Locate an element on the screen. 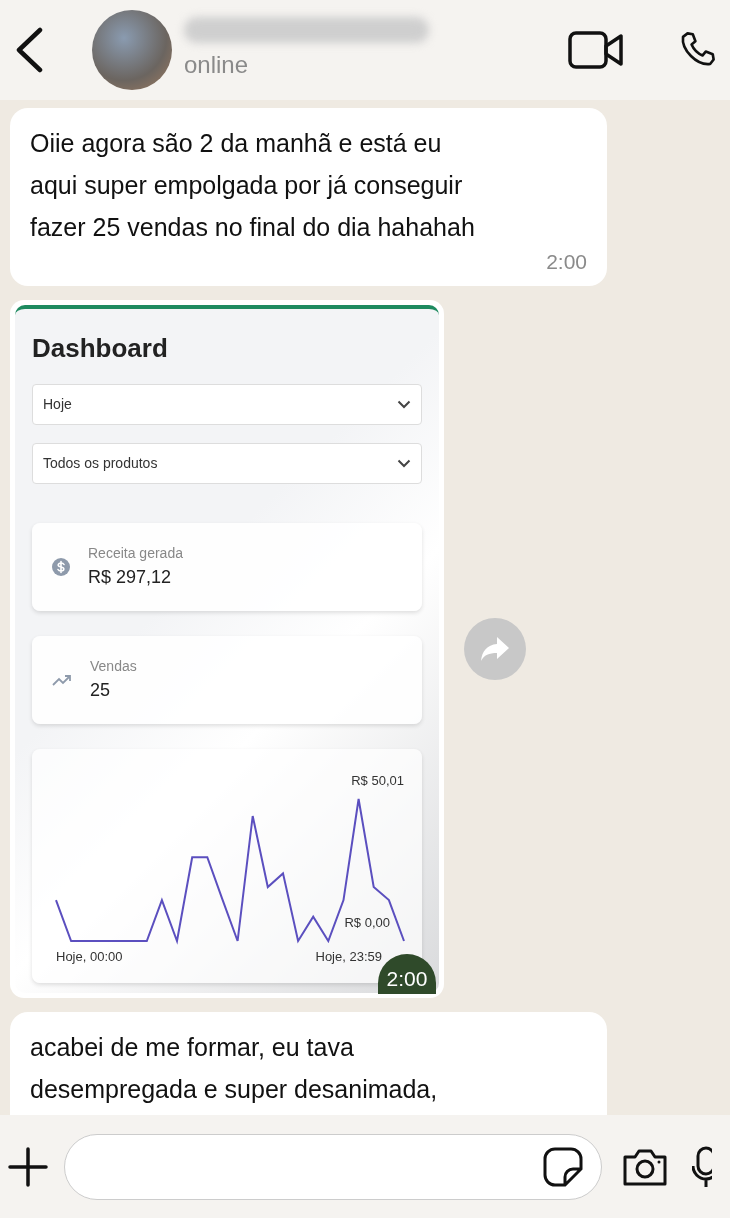  stat-label: Receita gerada is located at coordinates (135, 554).